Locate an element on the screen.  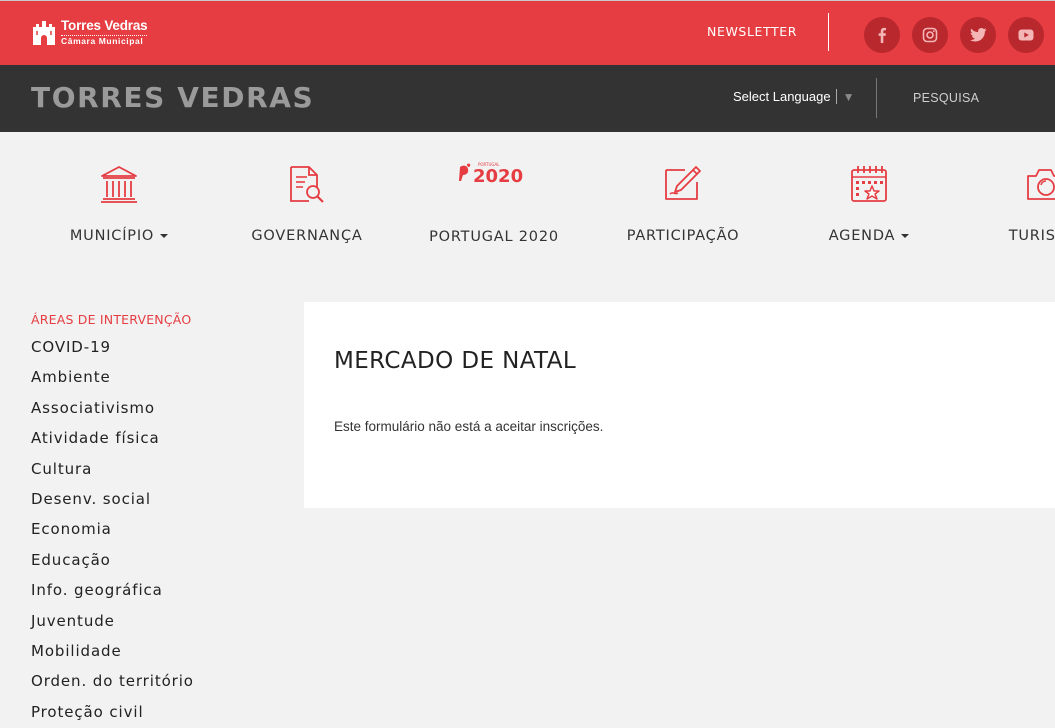
youtube-button is located at coordinates (1026, 35).